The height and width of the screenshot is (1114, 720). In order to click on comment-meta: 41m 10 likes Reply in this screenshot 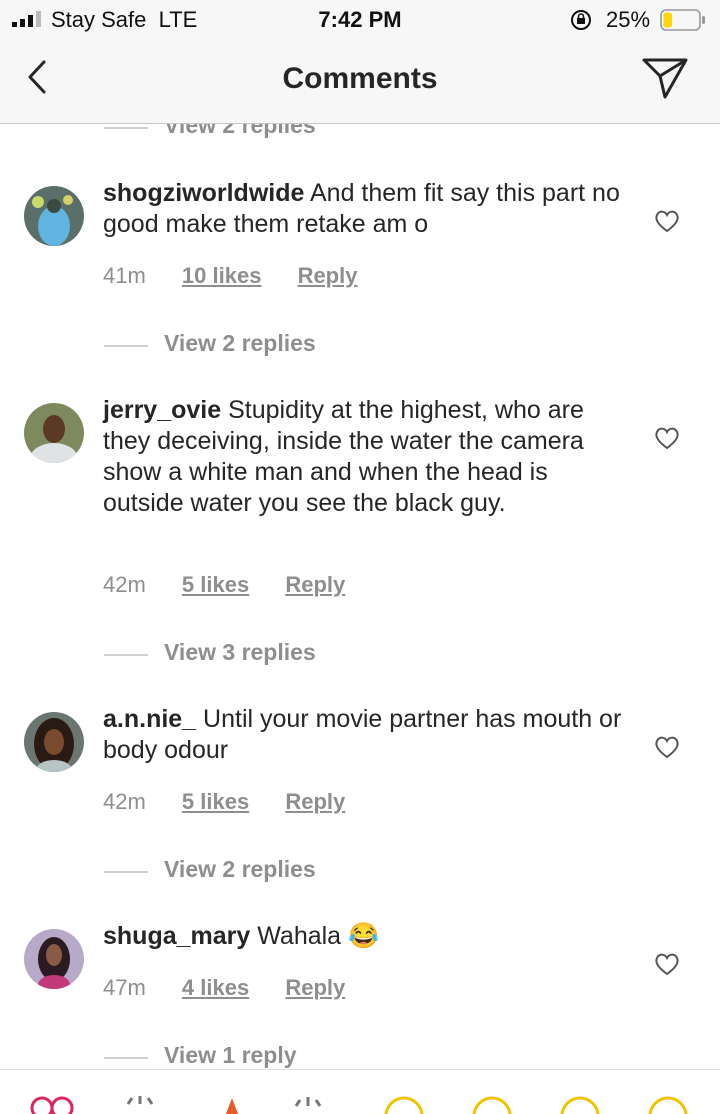, I will do `click(245, 276)`.